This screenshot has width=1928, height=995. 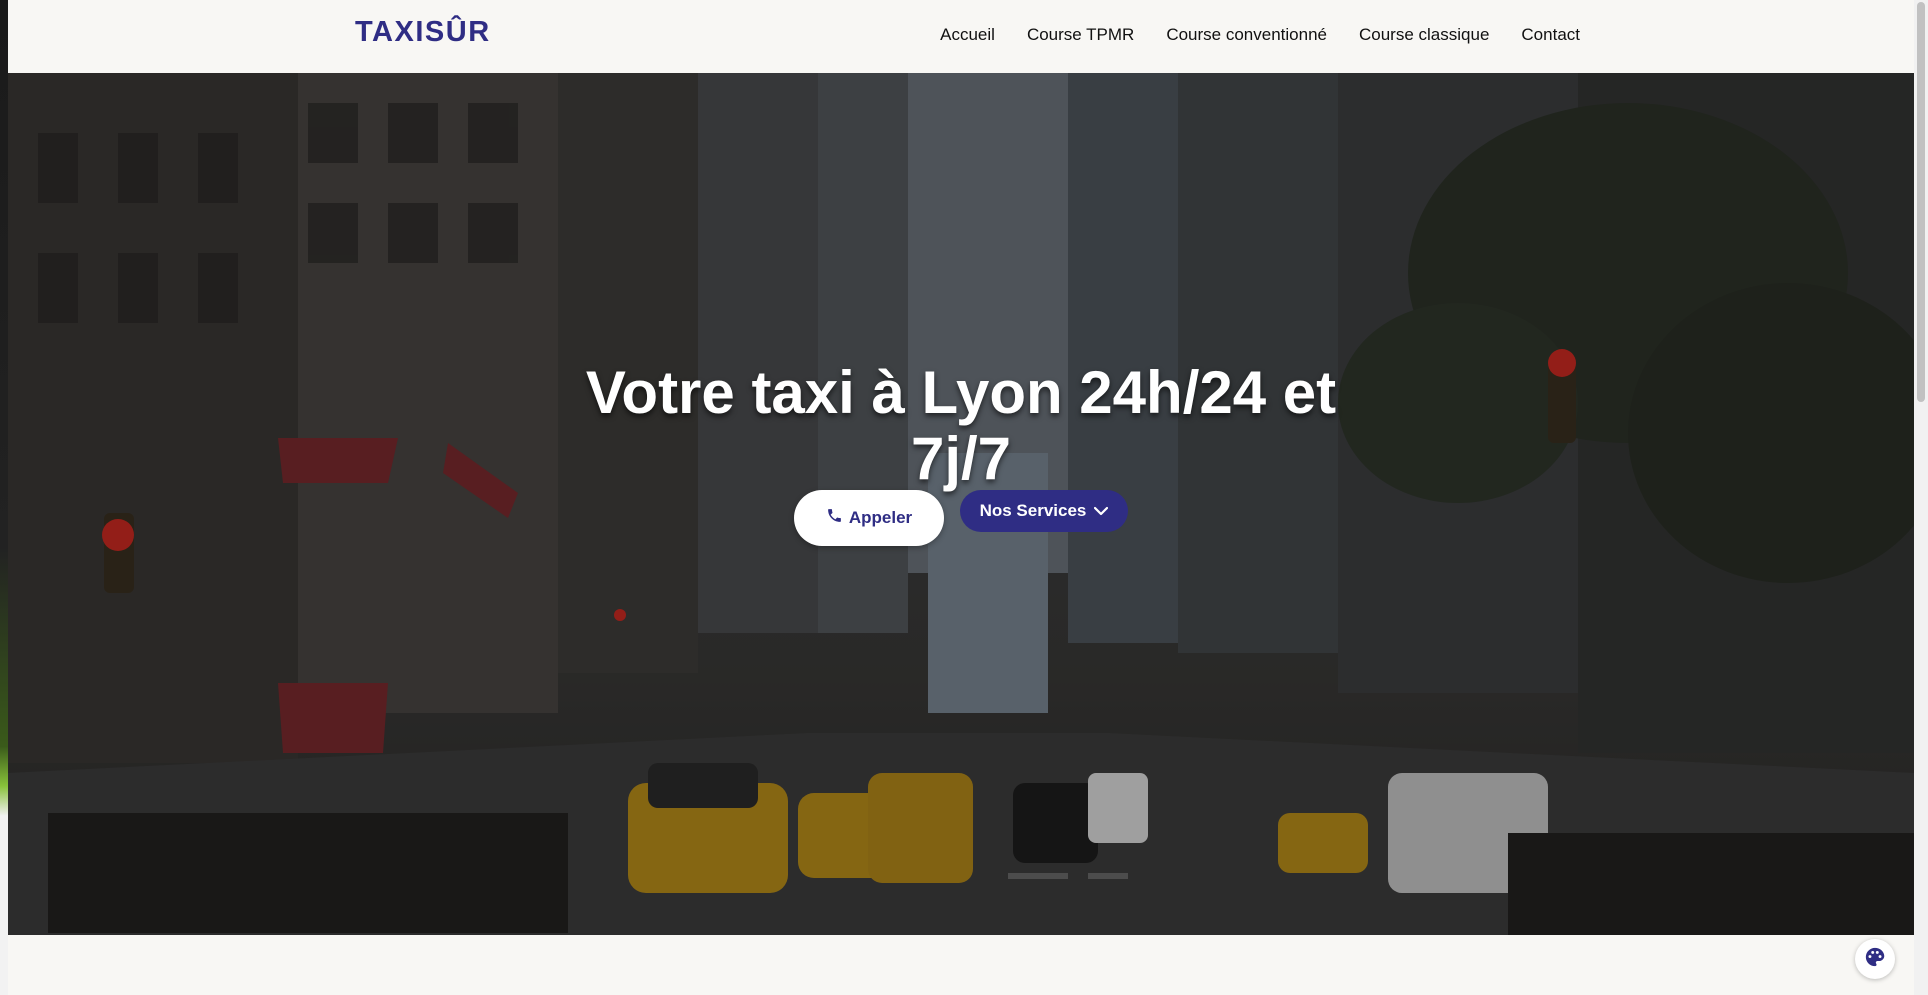 What do you see at coordinates (880, 517) in the screenshot?
I see `call-button-label: Appeler` at bounding box center [880, 517].